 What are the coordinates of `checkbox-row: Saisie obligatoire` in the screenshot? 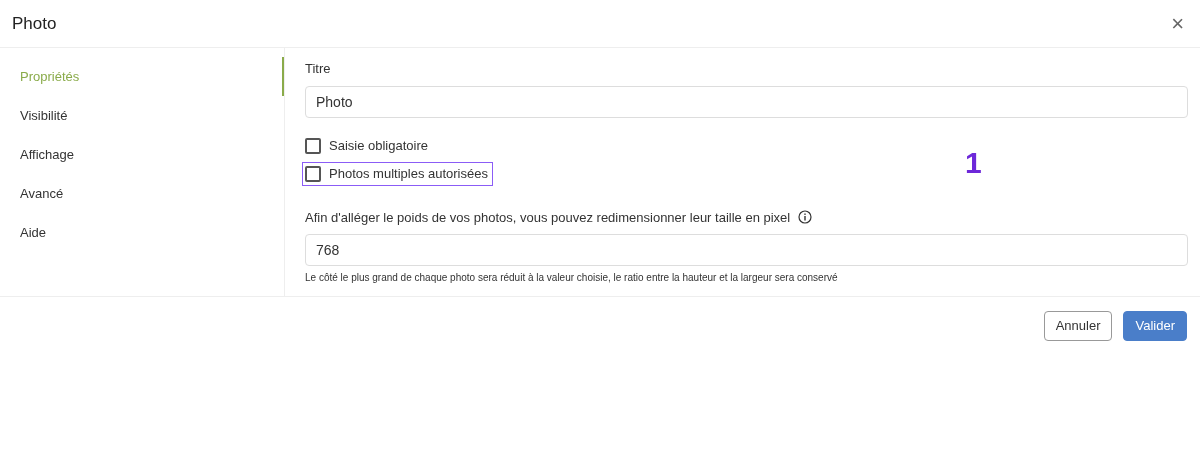 It's located at (367, 145).